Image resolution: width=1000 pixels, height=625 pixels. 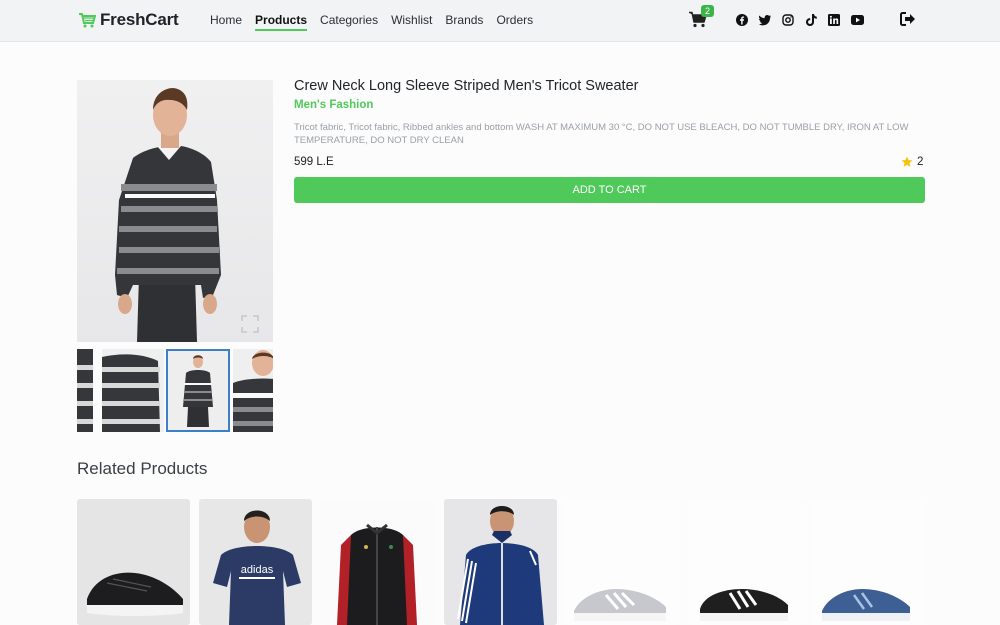 I want to click on brand-name: FreshCart, so click(x=139, y=19).